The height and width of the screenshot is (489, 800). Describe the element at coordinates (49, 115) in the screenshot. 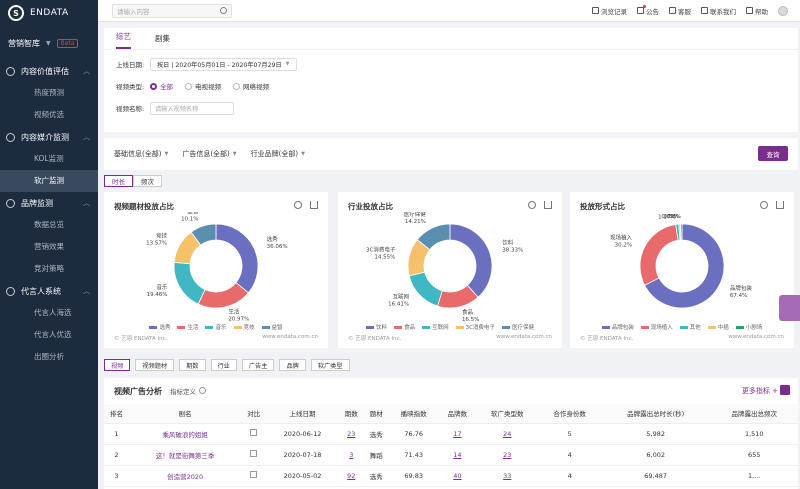

I see `sidebar-item-video-select: 视频优选` at that location.